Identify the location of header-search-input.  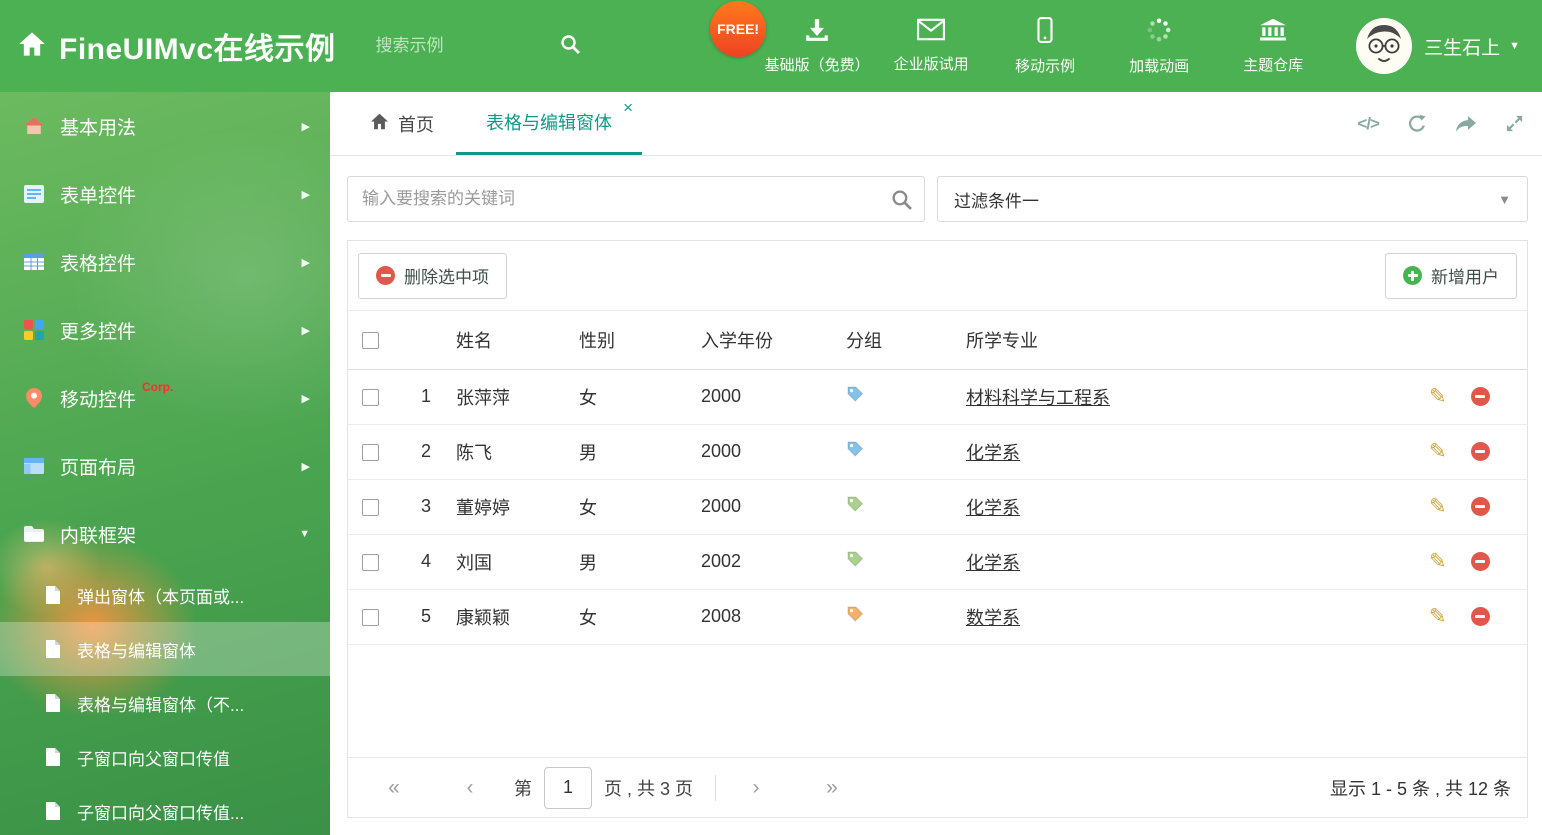
(477, 46).